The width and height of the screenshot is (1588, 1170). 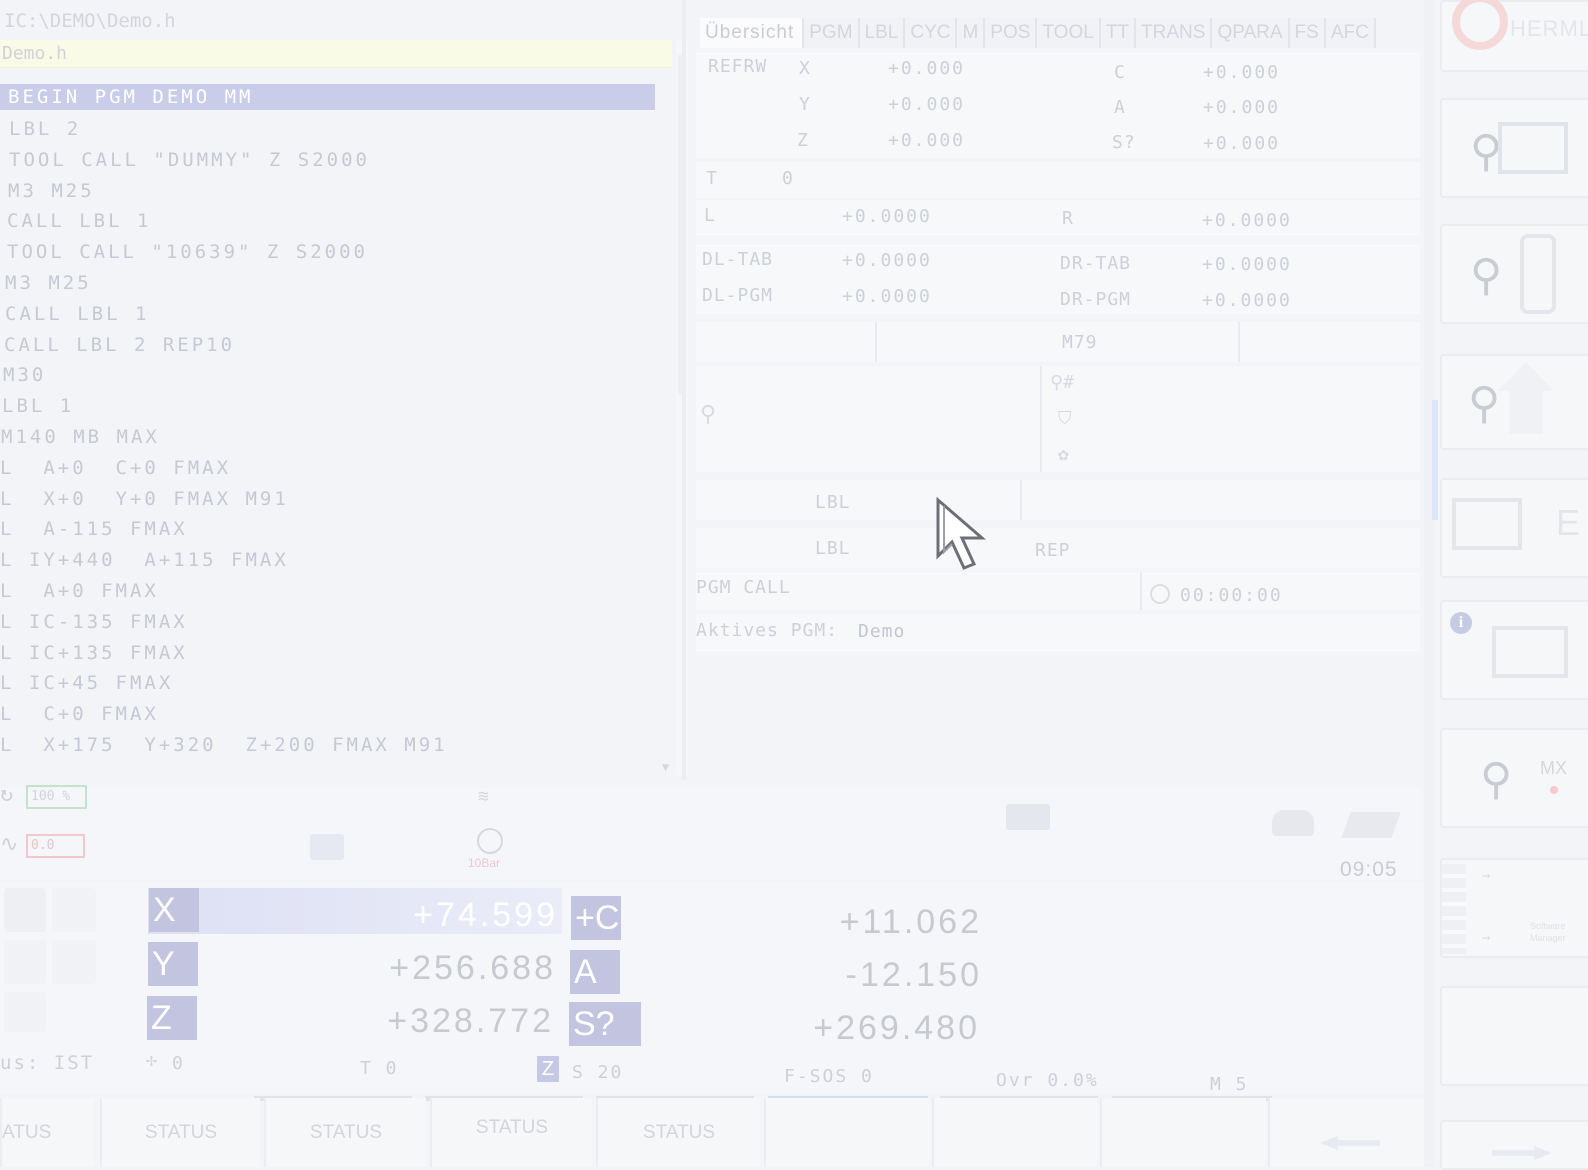 What do you see at coordinates (743, 587) in the screenshot?
I see `pgm-call-label: PGM CALL` at bounding box center [743, 587].